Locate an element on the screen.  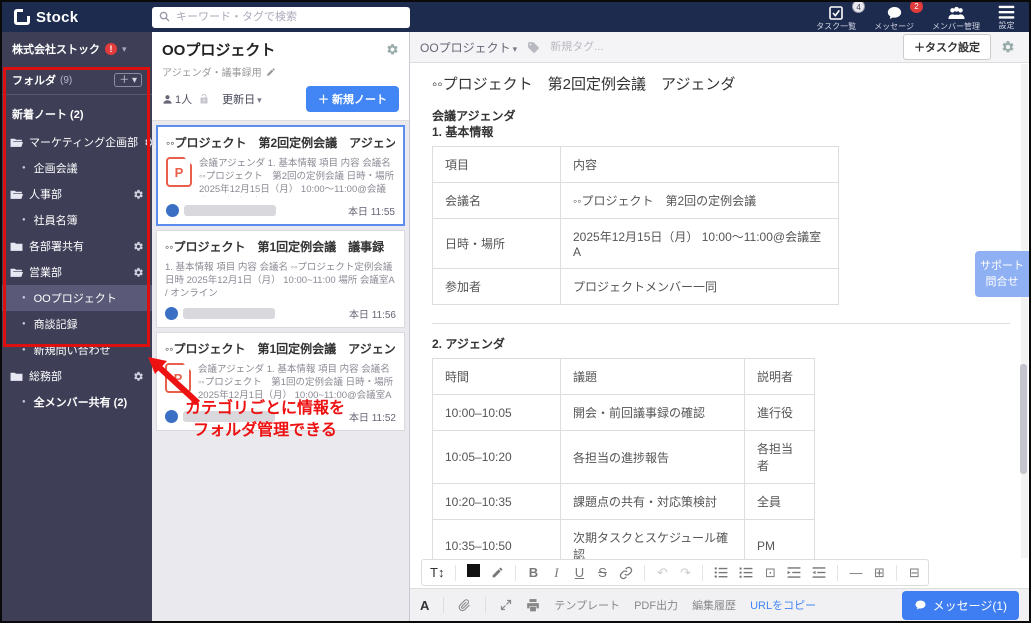
table-row: 10:20–10:35 課題点の共有・対応策検討 全員 is located at coordinates (623, 501).